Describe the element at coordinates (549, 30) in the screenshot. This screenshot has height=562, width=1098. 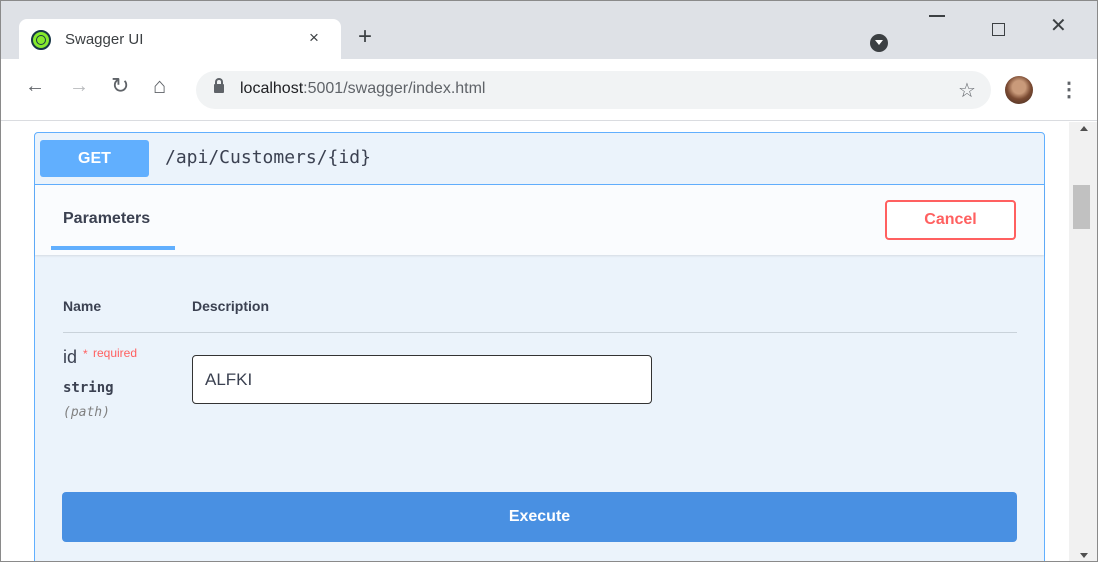
I see `tab-strip: Swagger UI × + ✕` at that location.